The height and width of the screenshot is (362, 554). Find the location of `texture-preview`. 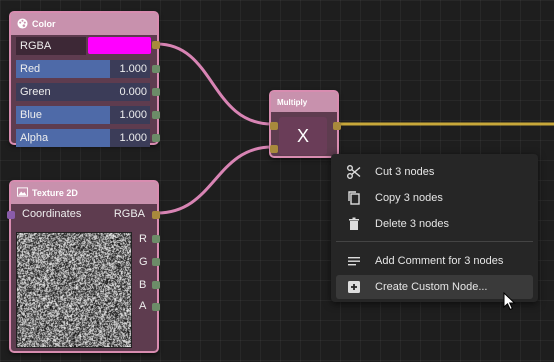

texture-preview is located at coordinates (74, 290).